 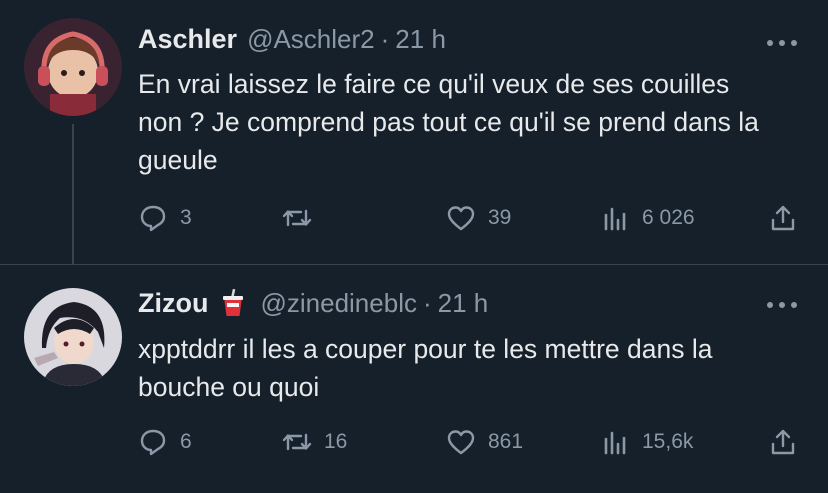 I want to click on reply-button: 3, so click(x=165, y=218).